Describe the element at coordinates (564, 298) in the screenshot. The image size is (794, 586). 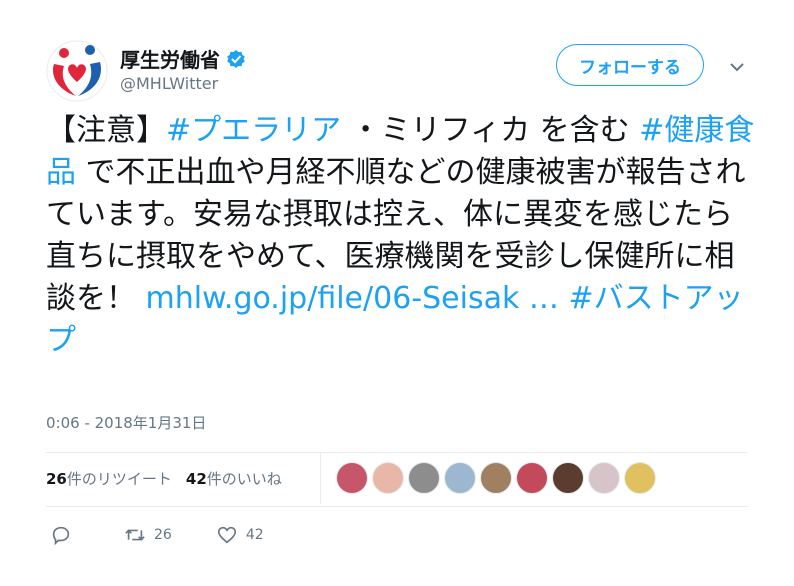
I see `tweet-text-part` at that location.